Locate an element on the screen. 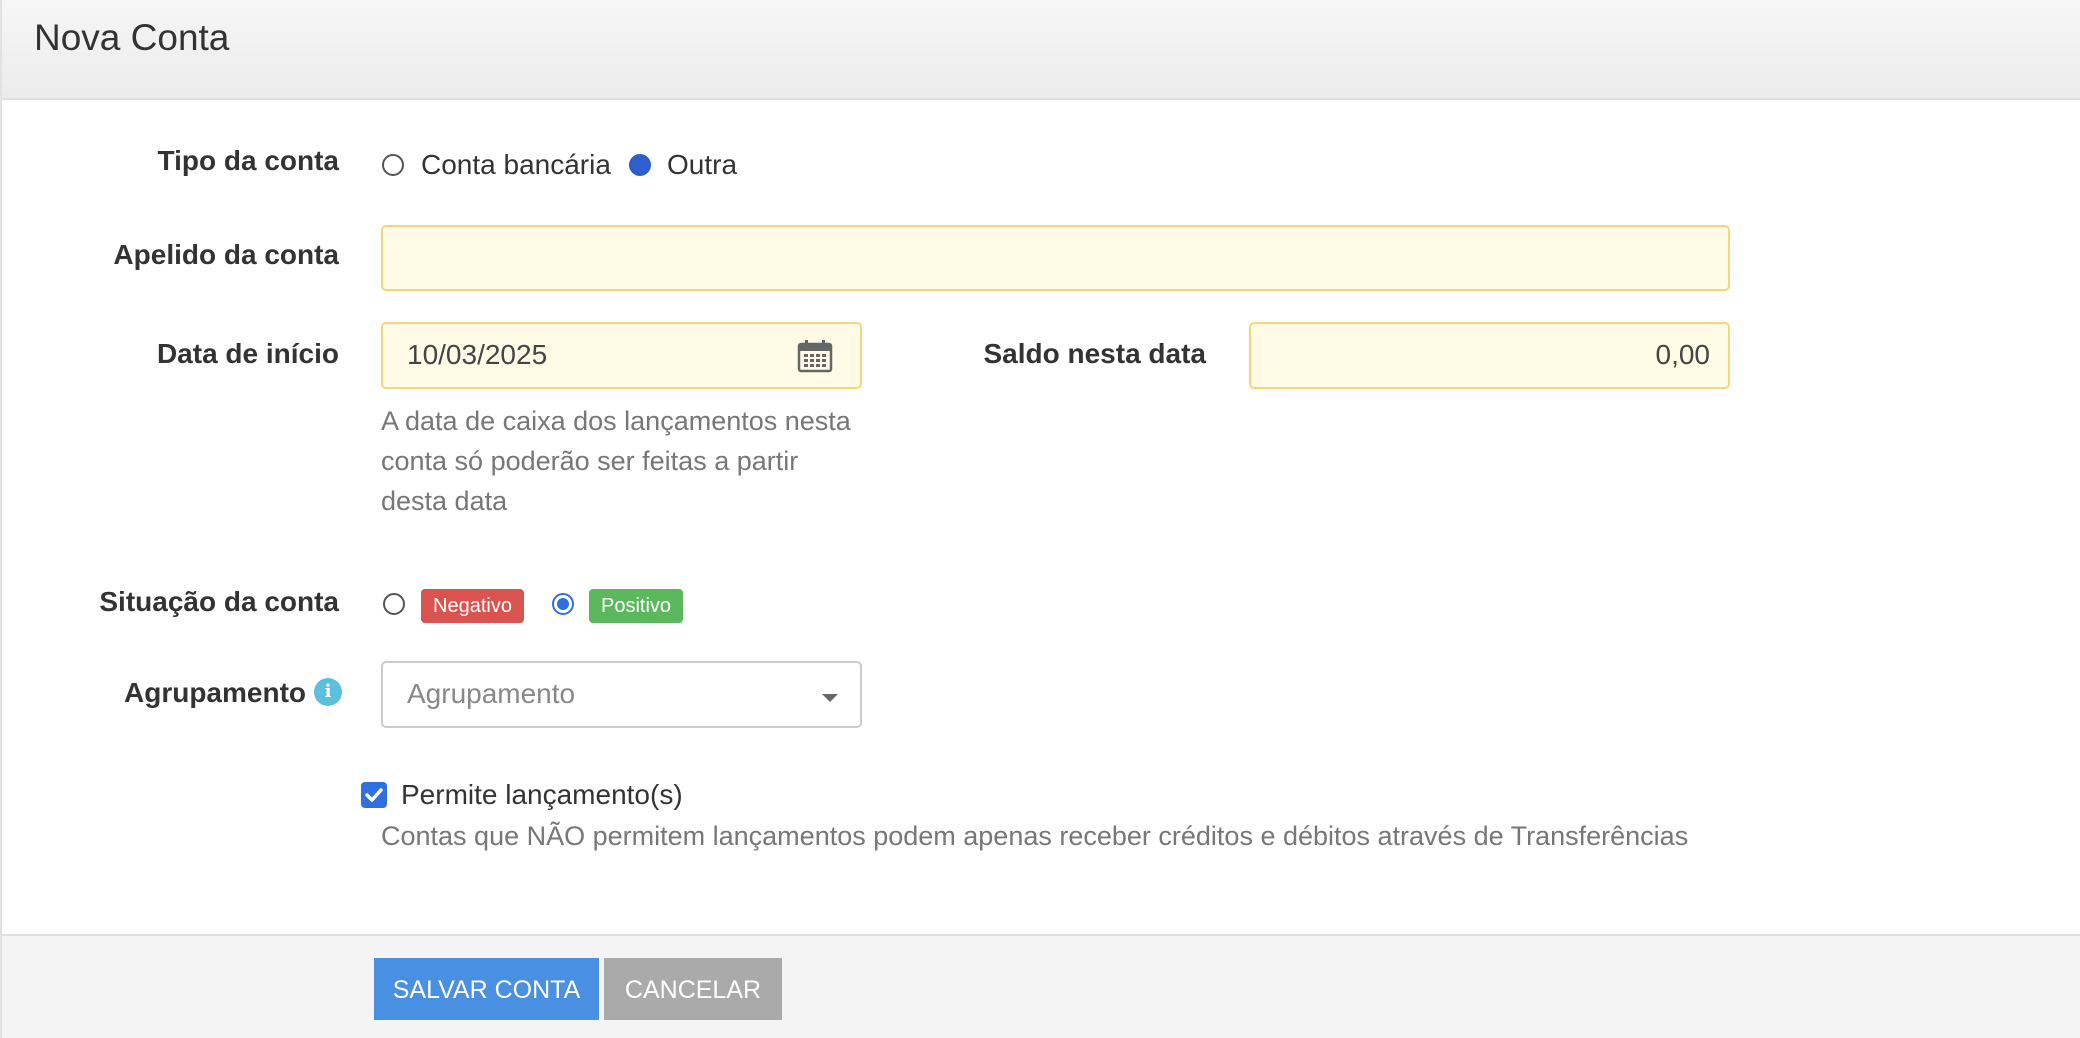 The image size is (2080, 1038). permite-lancamentos-checkbox is located at coordinates (374, 795).